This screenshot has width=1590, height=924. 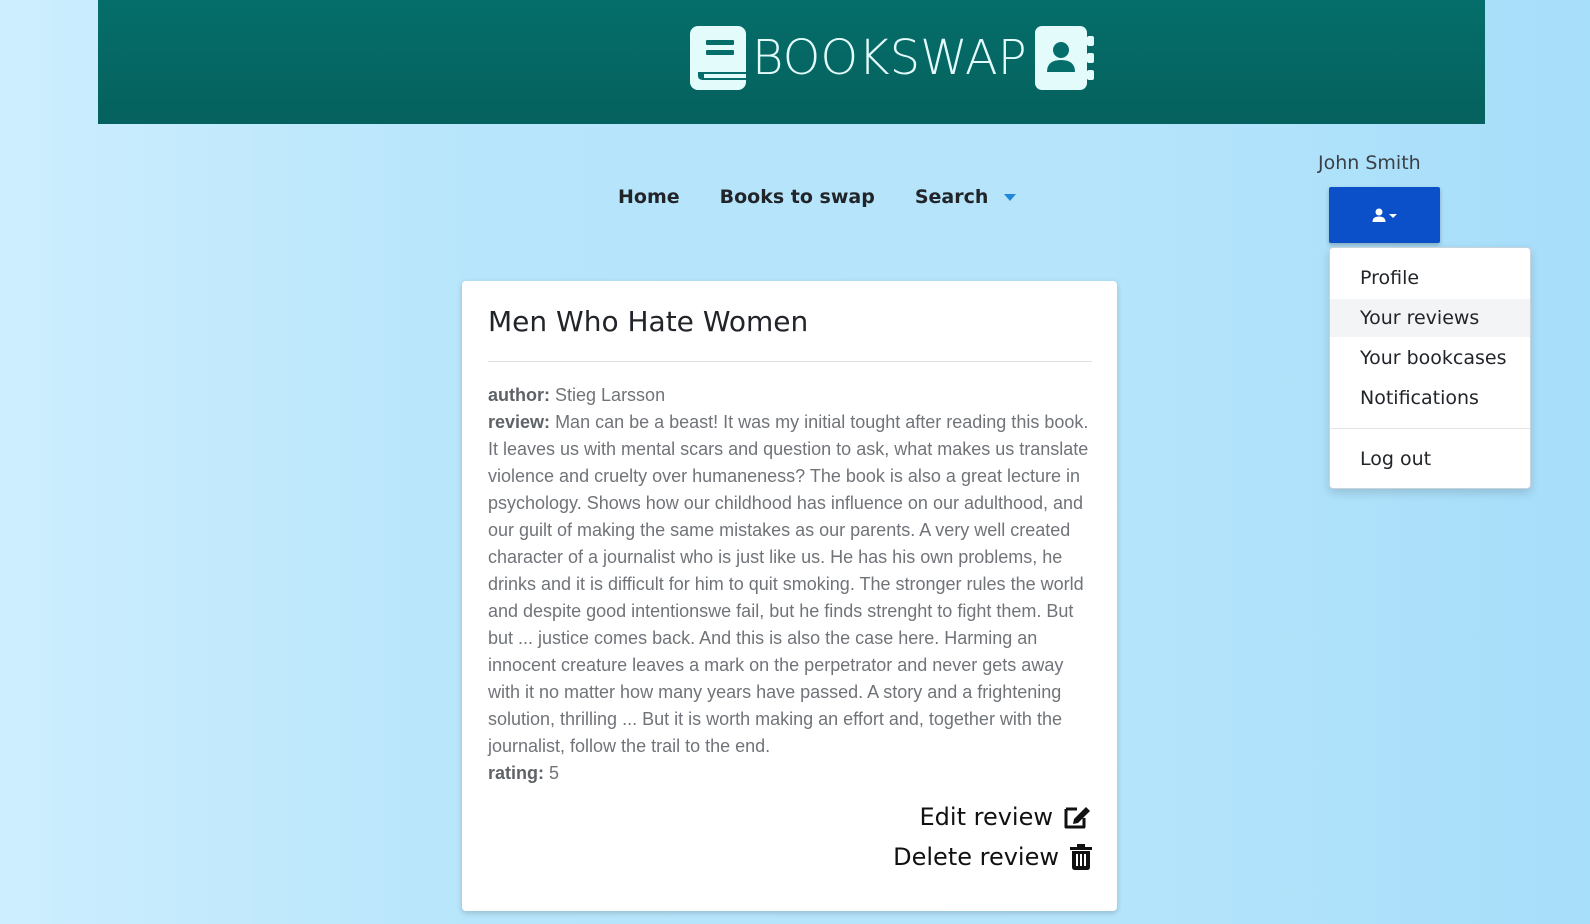 What do you see at coordinates (1078, 817) in the screenshot?
I see `edit-icon` at bounding box center [1078, 817].